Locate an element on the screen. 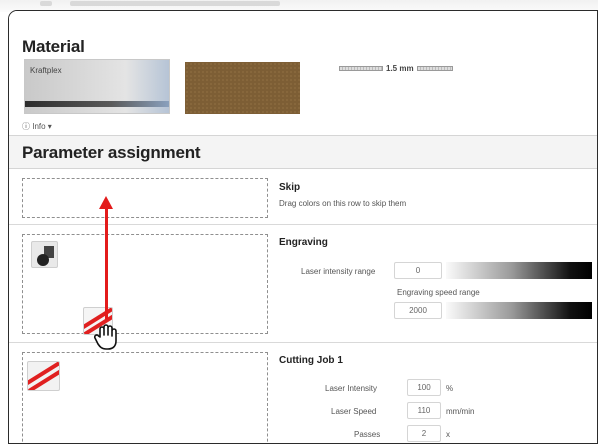 The image size is (598, 444). material-color-swatch is located at coordinates (242, 88).